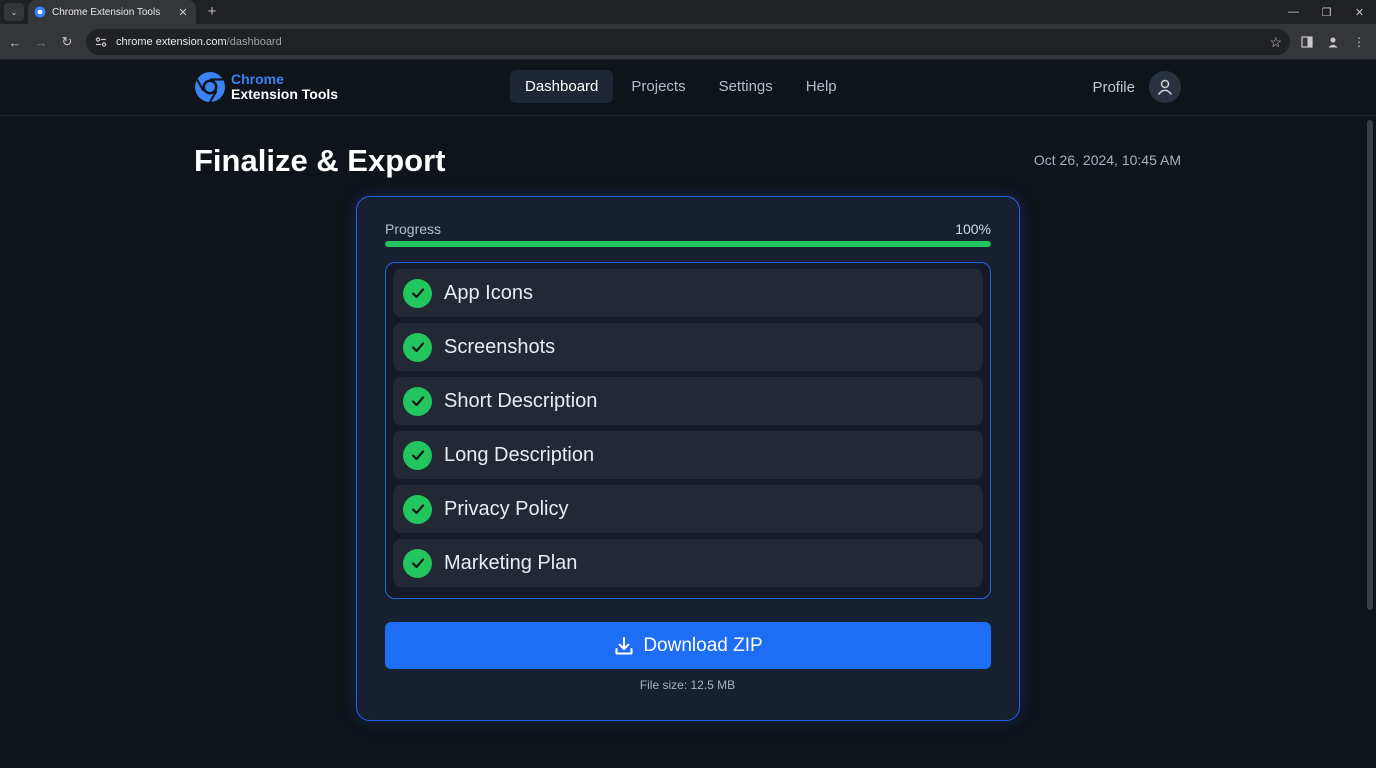  Describe the element at coordinates (15, 42) in the screenshot. I see `back-arrow-icon: ←` at that location.